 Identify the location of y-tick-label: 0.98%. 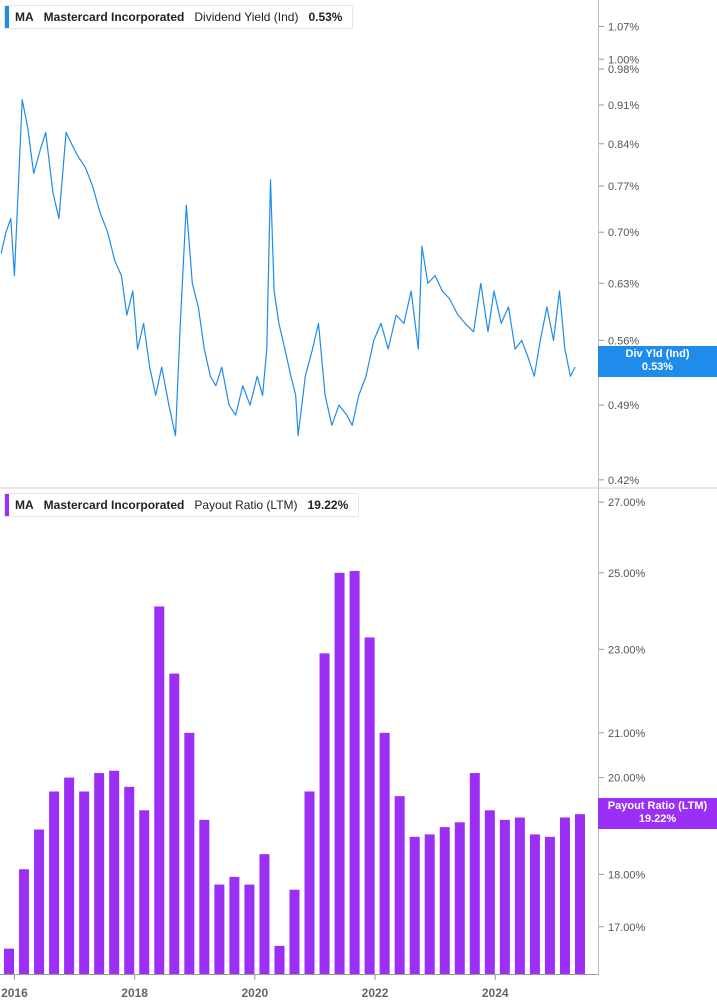
(623, 70).